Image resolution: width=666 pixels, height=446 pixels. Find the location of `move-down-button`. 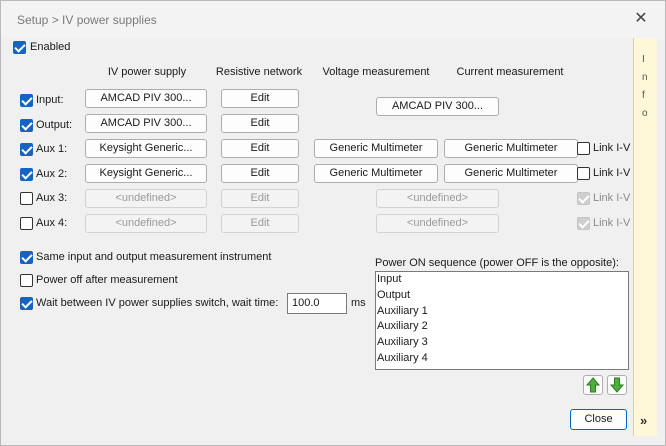

move-down-button is located at coordinates (617, 385).